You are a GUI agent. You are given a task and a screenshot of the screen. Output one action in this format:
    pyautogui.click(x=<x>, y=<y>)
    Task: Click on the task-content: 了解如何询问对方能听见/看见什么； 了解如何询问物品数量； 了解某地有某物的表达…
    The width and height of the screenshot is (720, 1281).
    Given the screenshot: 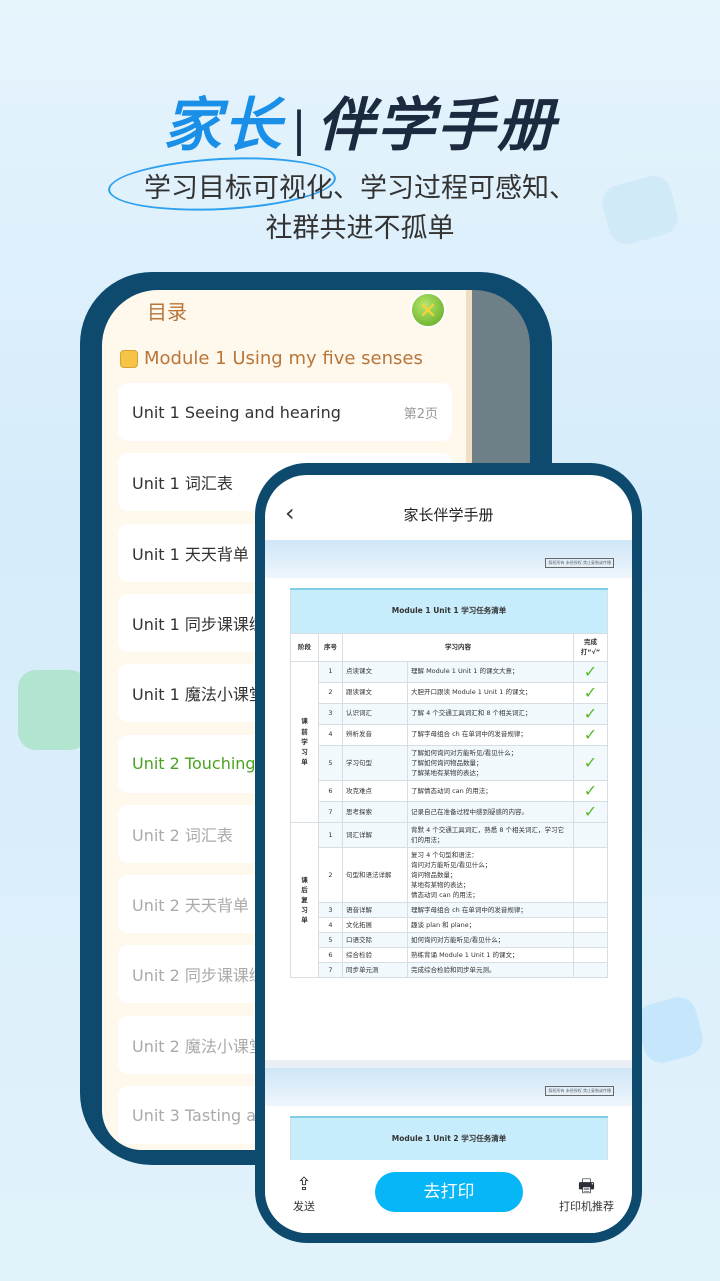 What is the action you would take?
    pyautogui.click(x=490, y=762)
    